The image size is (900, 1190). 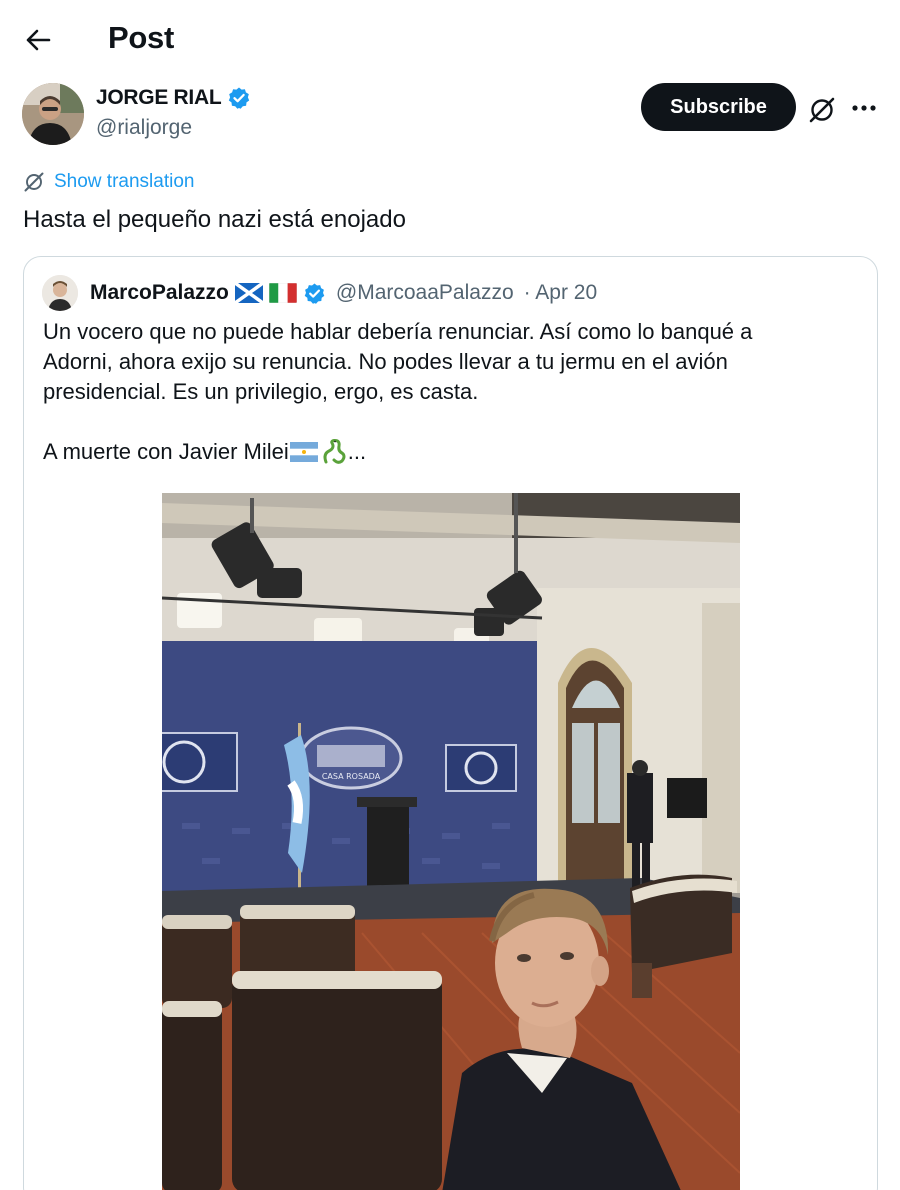 What do you see at coordinates (124, 182) in the screenshot?
I see `show-translation-label: Show translation` at bounding box center [124, 182].